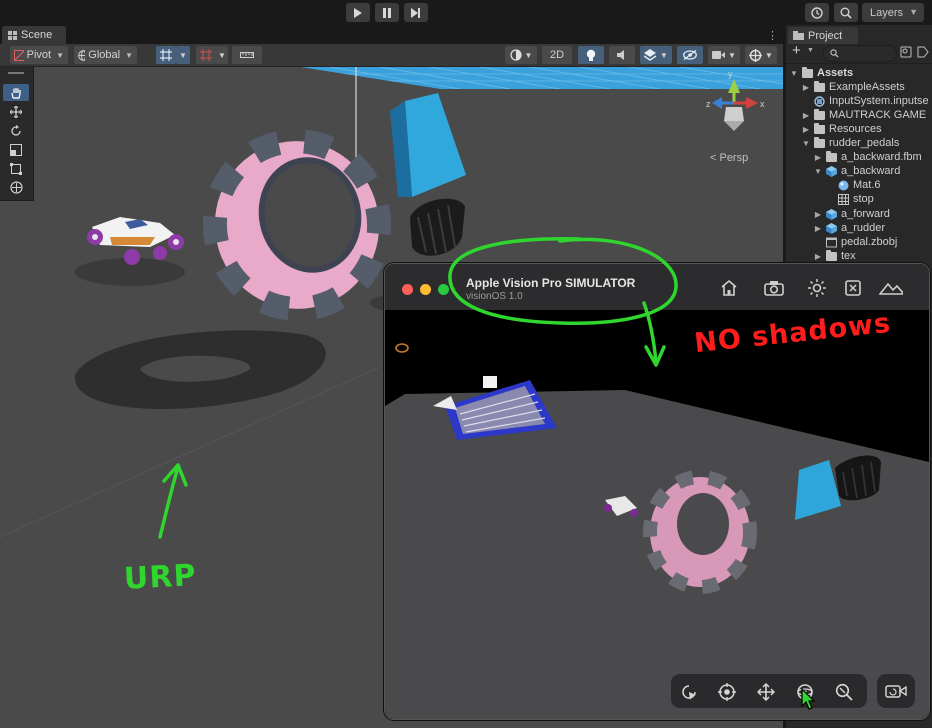  I want to click on minimize-window-button, so click(425, 289).